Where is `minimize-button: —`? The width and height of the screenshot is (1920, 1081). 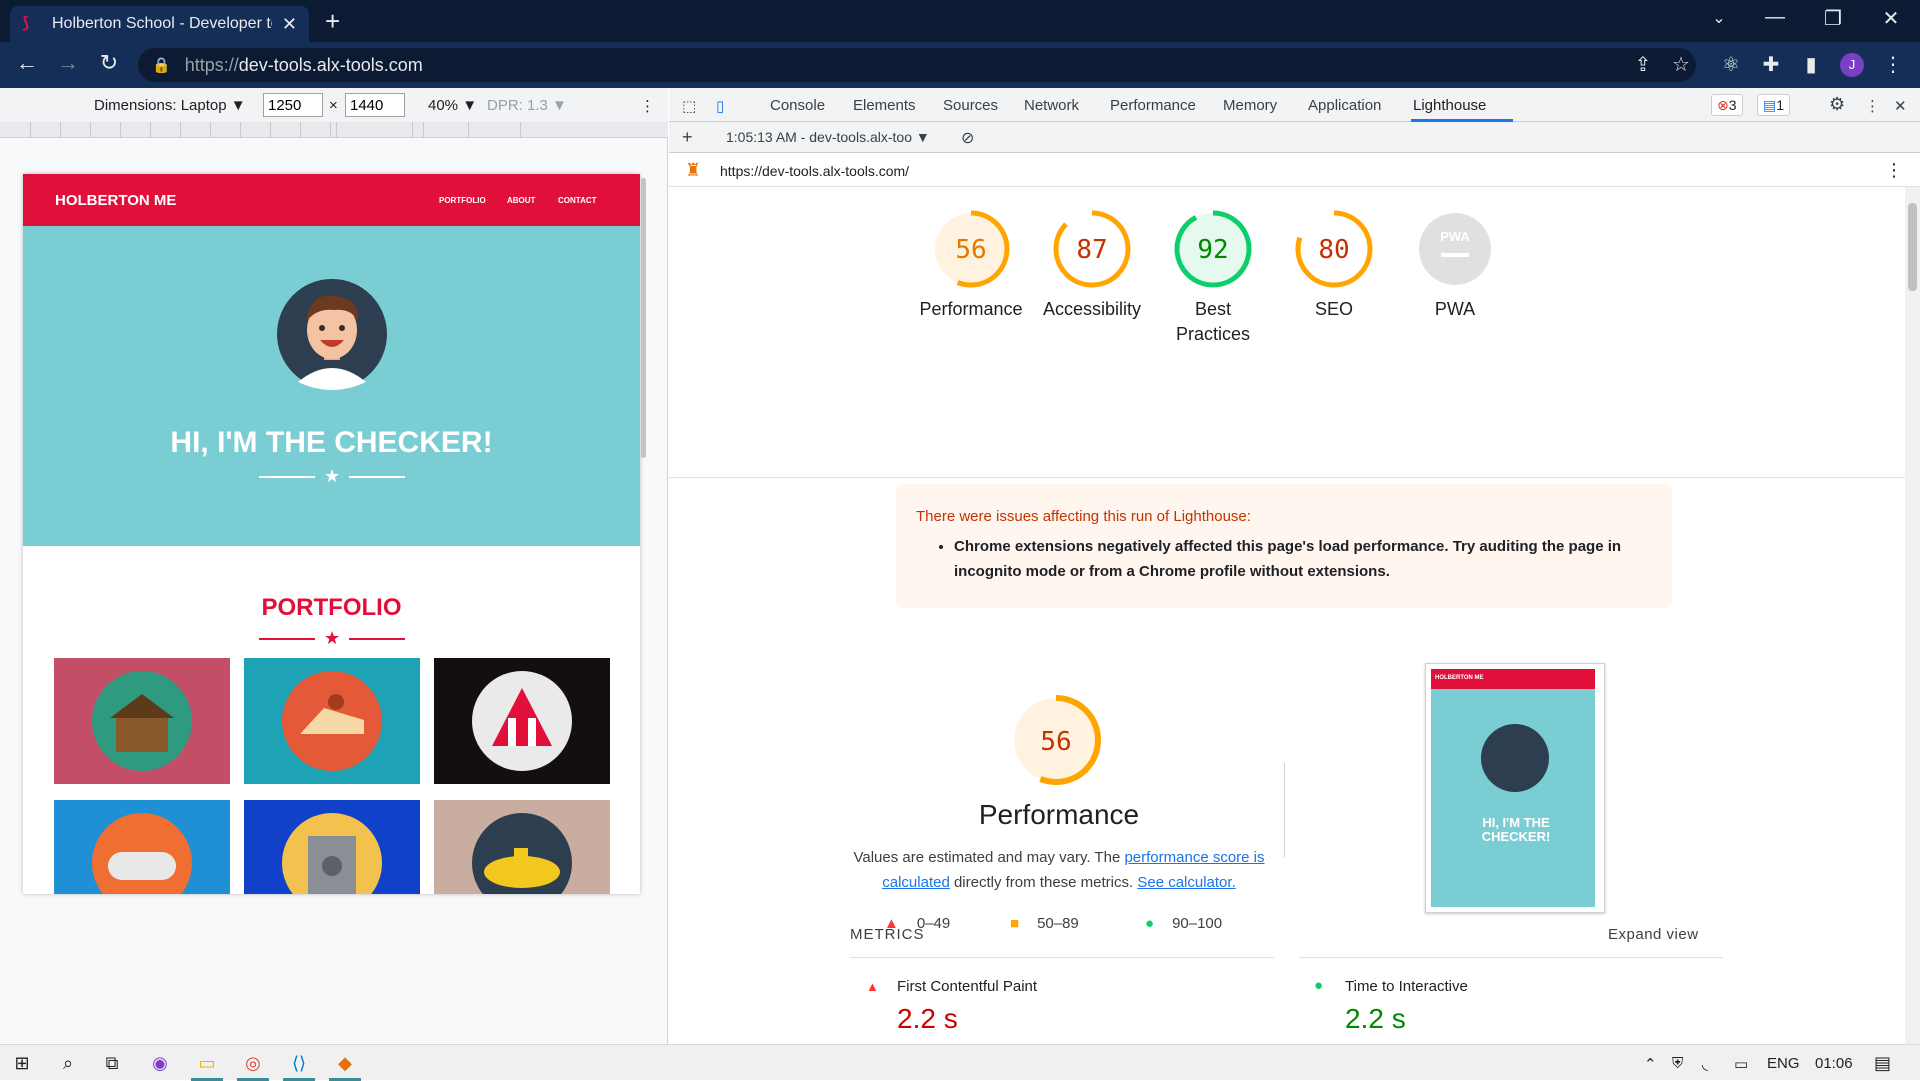
minimize-button: — is located at coordinates (1775, 17).